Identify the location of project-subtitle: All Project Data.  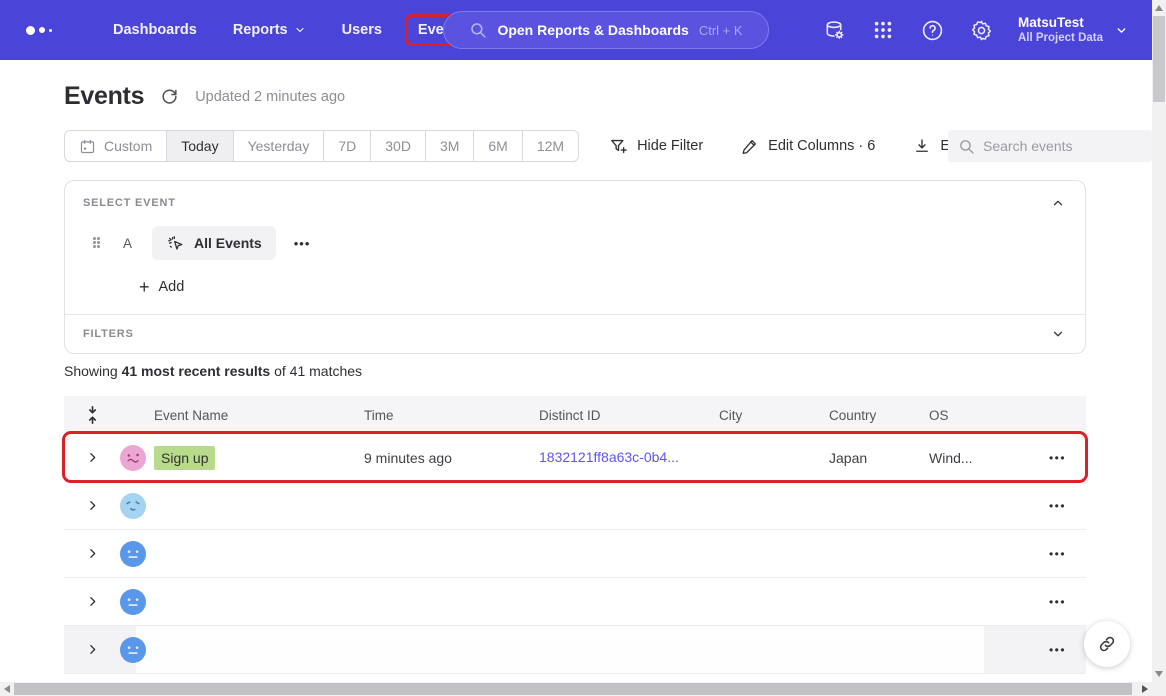
(1060, 38).